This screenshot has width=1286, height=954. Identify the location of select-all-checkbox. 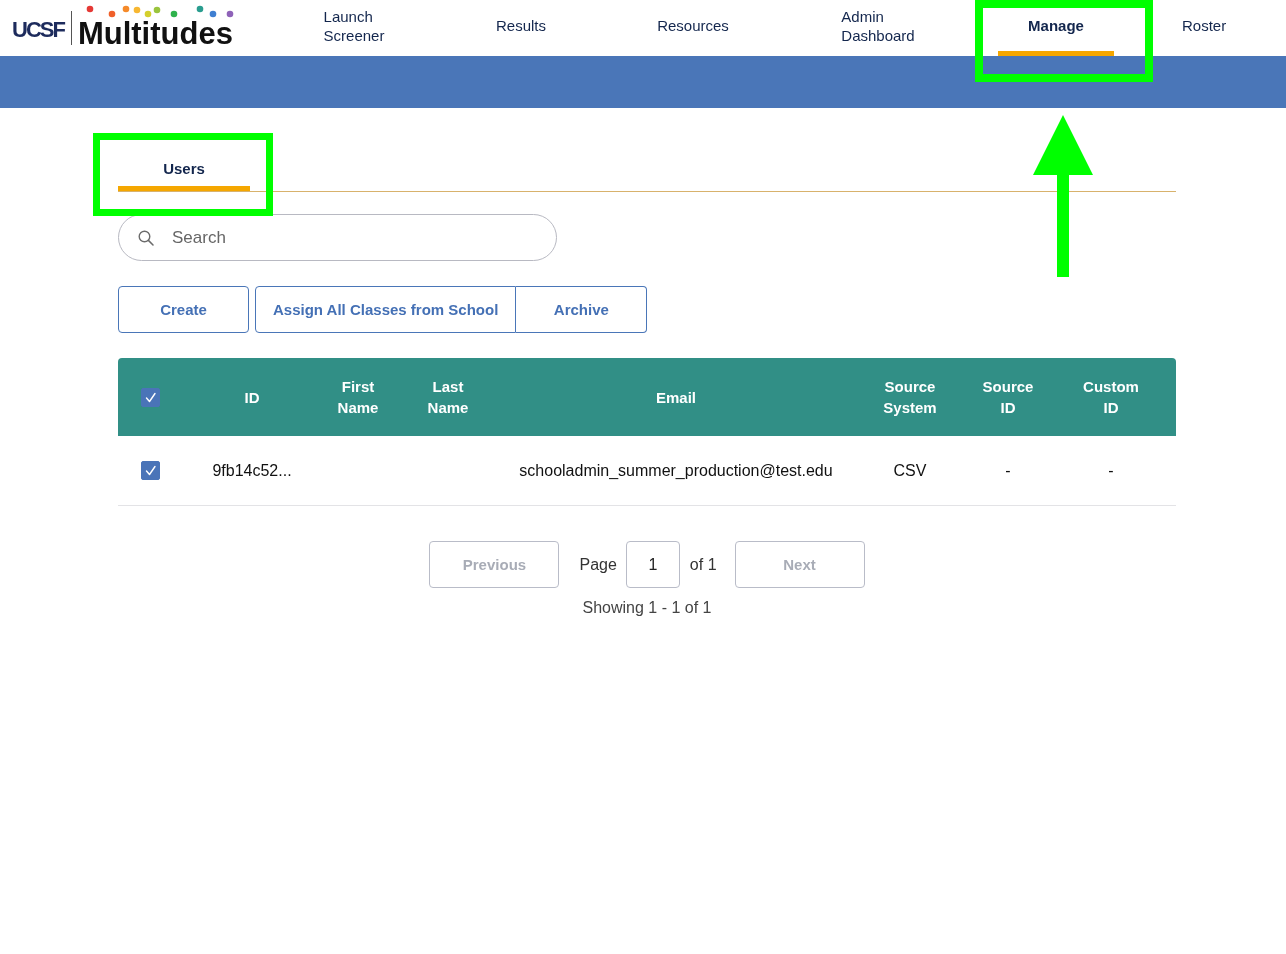
(150, 397).